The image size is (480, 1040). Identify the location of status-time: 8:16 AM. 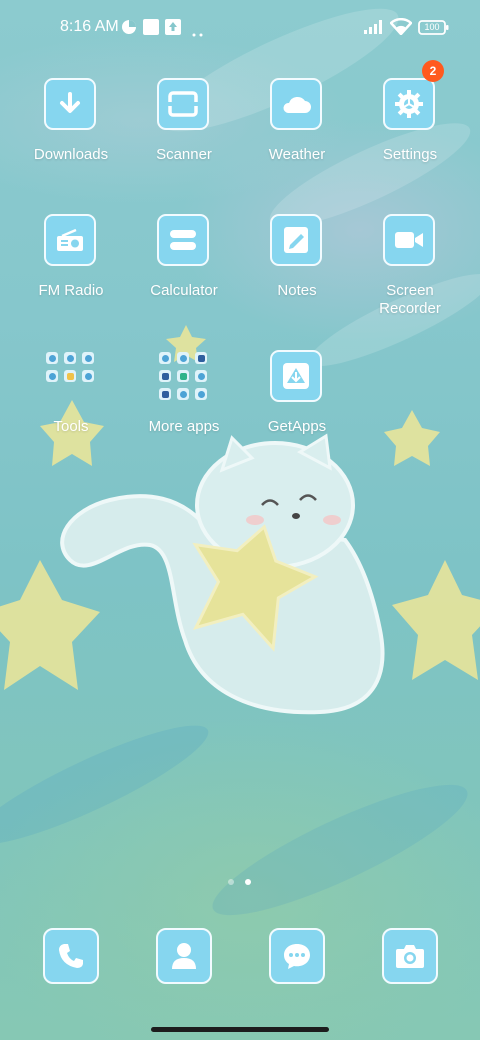
(89, 26).